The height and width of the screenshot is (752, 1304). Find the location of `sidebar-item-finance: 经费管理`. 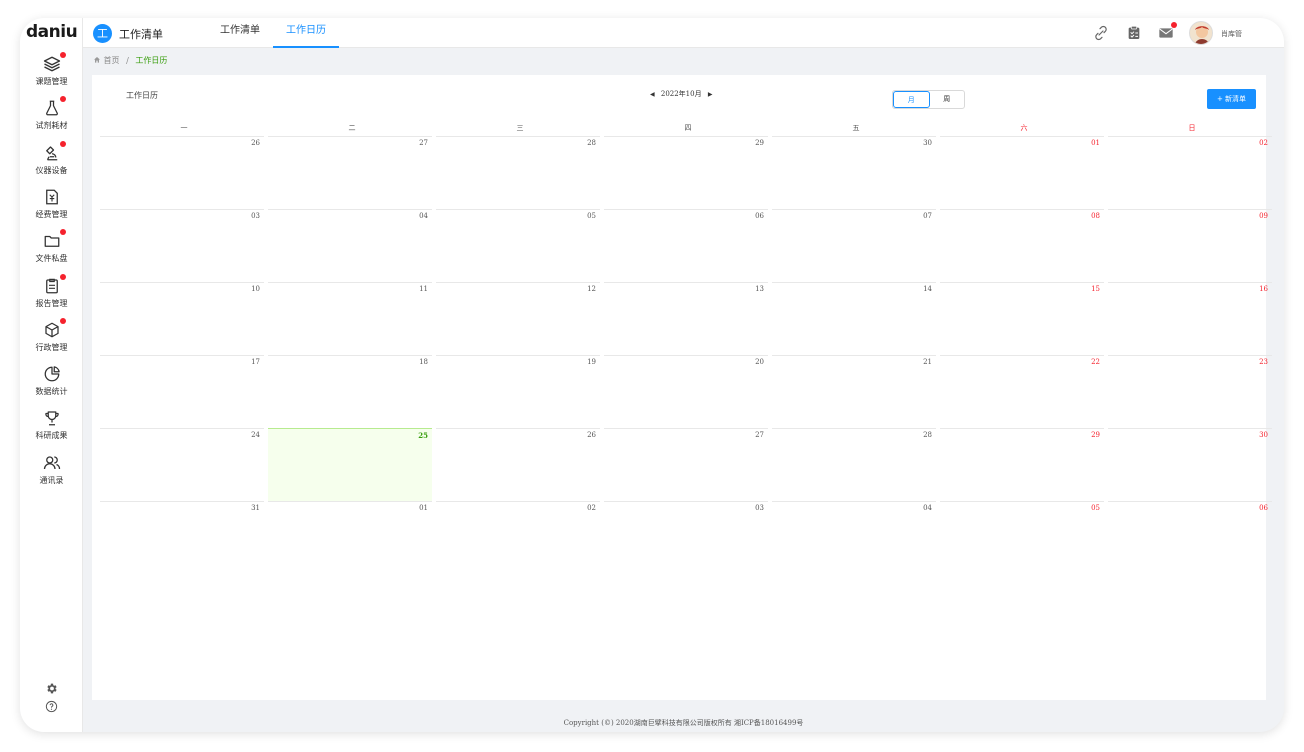

sidebar-item-finance: 经费管理 is located at coordinates (51, 207).